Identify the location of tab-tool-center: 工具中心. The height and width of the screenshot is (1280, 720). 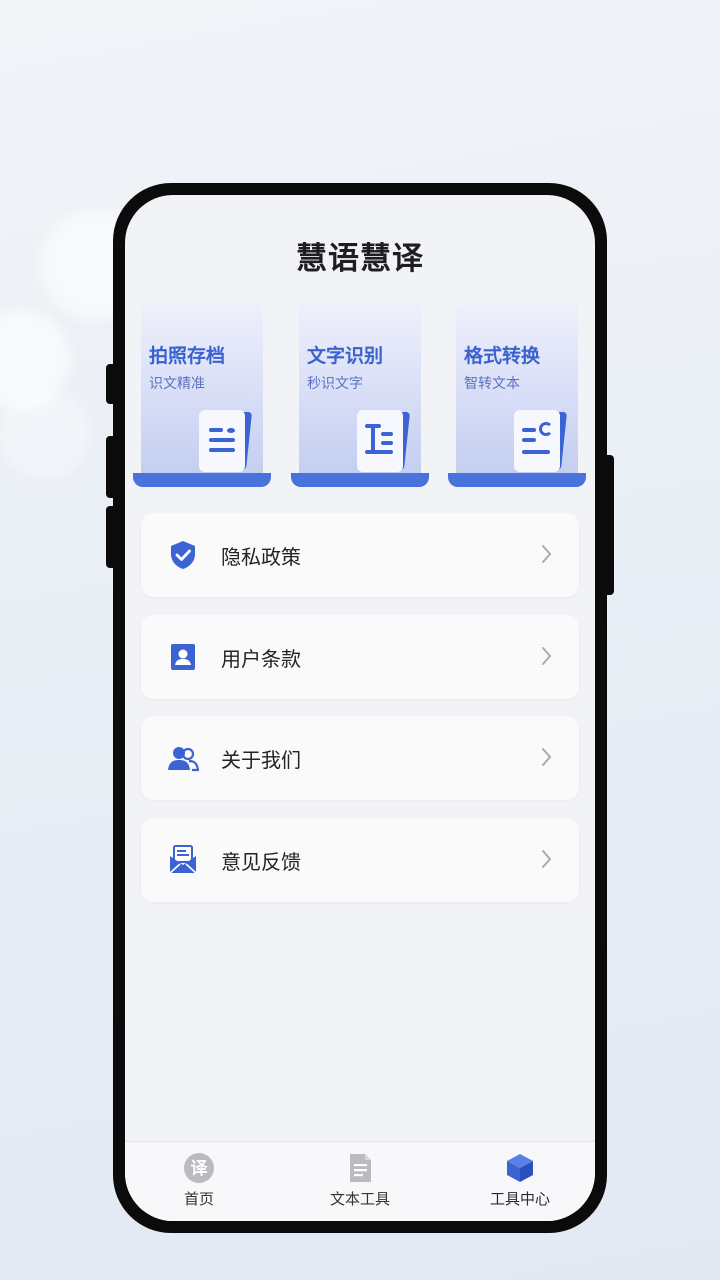
(520, 1182).